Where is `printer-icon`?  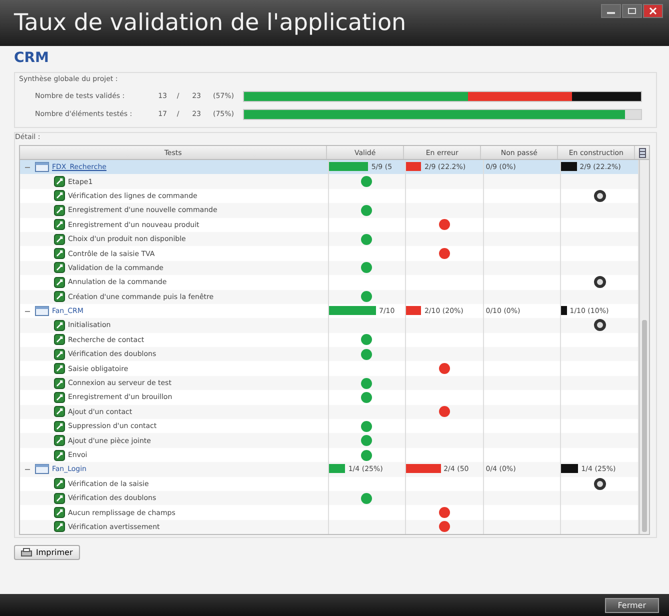
printer-icon is located at coordinates (26, 553).